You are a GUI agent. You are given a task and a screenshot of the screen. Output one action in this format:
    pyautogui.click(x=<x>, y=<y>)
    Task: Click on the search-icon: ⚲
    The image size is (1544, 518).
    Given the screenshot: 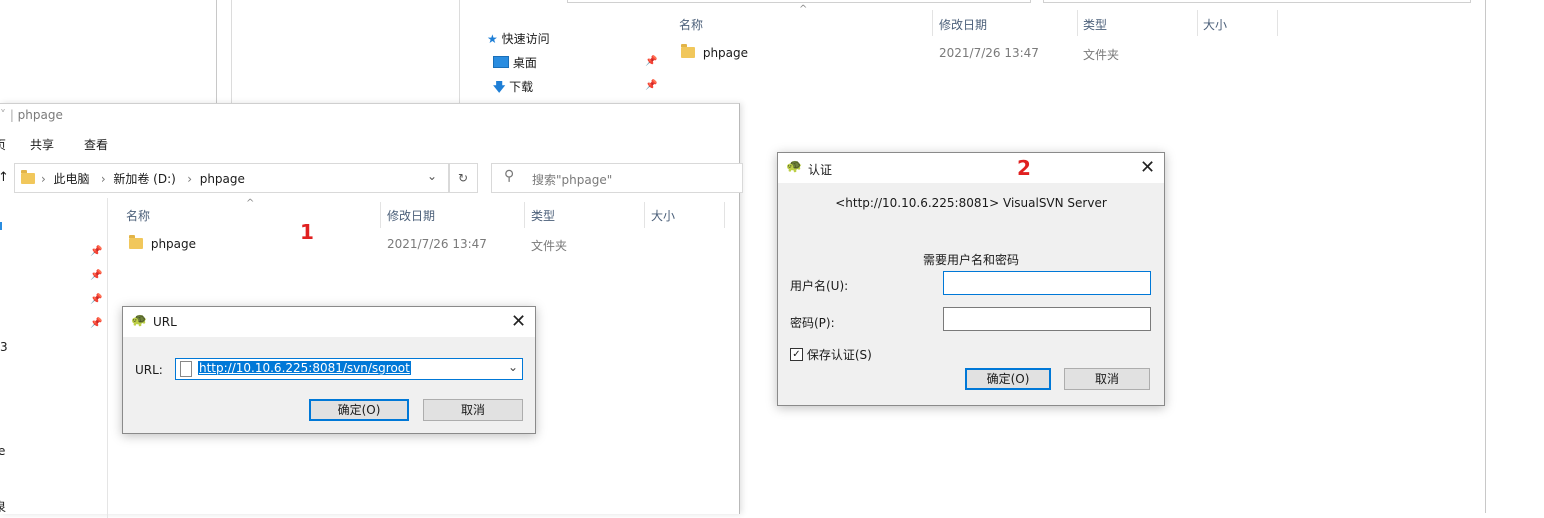 What is the action you would take?
    pyautogui.click(x=509, y=176)
    